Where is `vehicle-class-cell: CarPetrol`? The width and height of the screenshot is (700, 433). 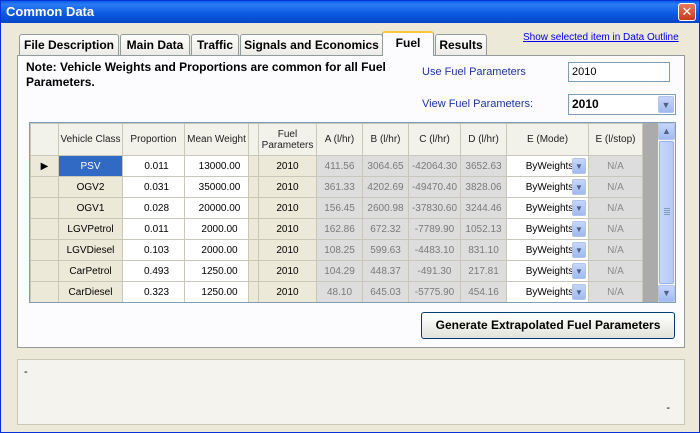 vehicle-class-cell: CarPetrol is located at coordinates (90, 271).